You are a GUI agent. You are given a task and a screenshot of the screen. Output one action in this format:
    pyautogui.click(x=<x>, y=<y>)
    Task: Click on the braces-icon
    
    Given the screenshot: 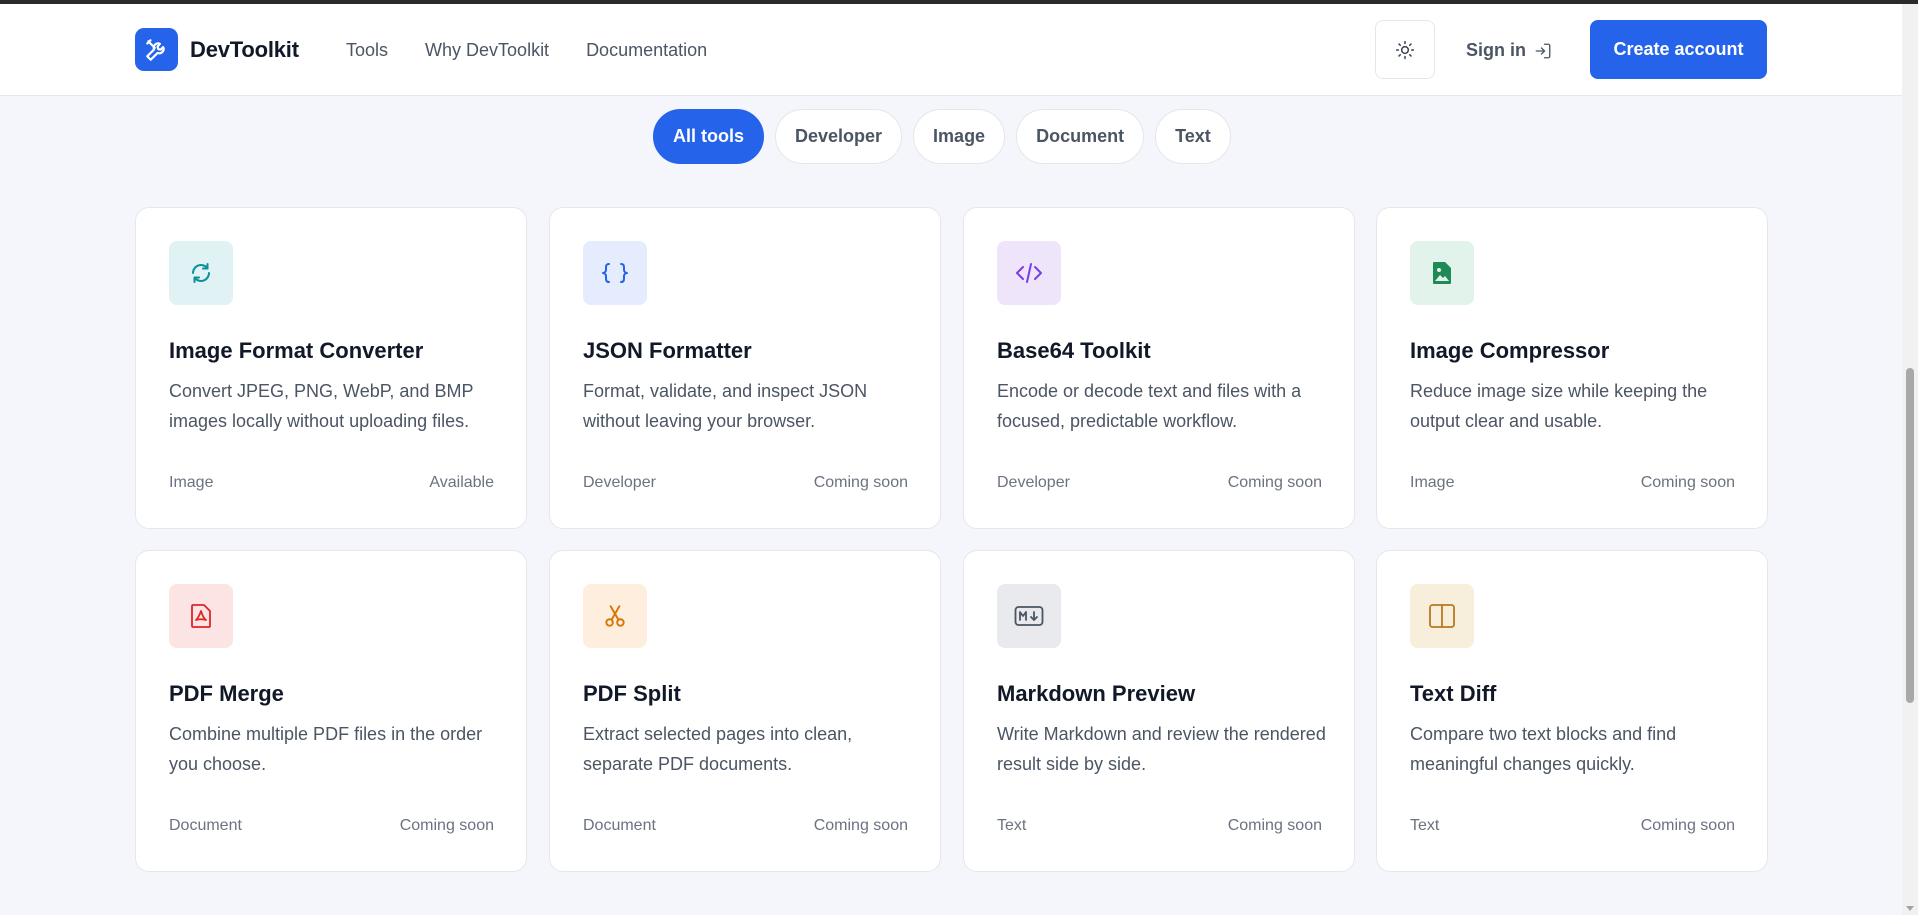 What is the action you would take?
    pyautogui.click(x=615, y=273)
    